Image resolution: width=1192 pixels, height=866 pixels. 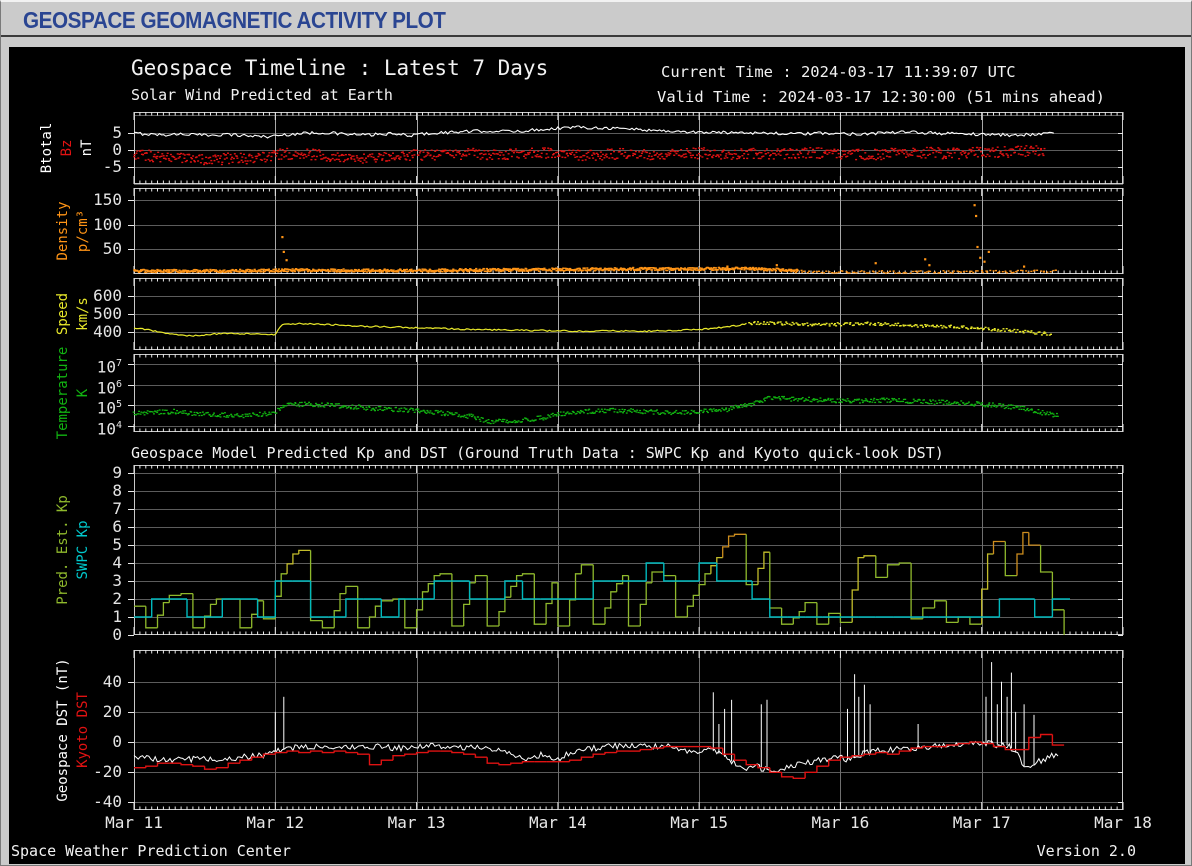 What do you see at coordinates (1123, 822) in the screenshot?
I see `x-date-label: Mar 18` at bounding box center [1123, 822].